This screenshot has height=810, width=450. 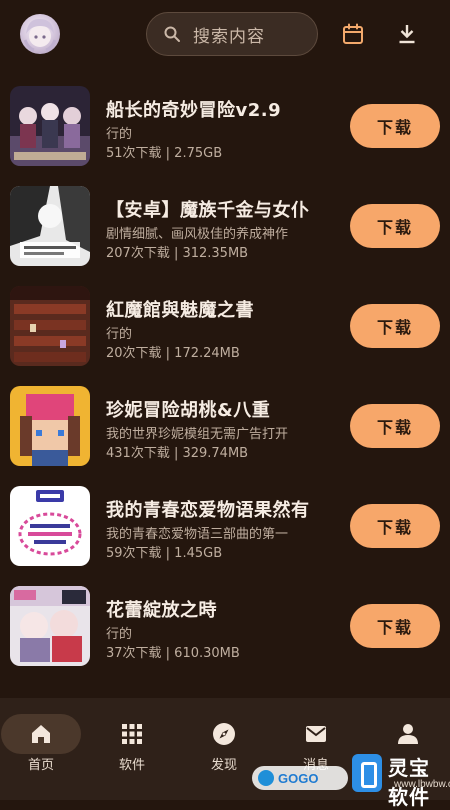 What do you see at coordinates (197, 234) in the screenshot?
I see `item-description: 剧情细腻、画风极佳的养成神作` at bounding box center [197, 234].